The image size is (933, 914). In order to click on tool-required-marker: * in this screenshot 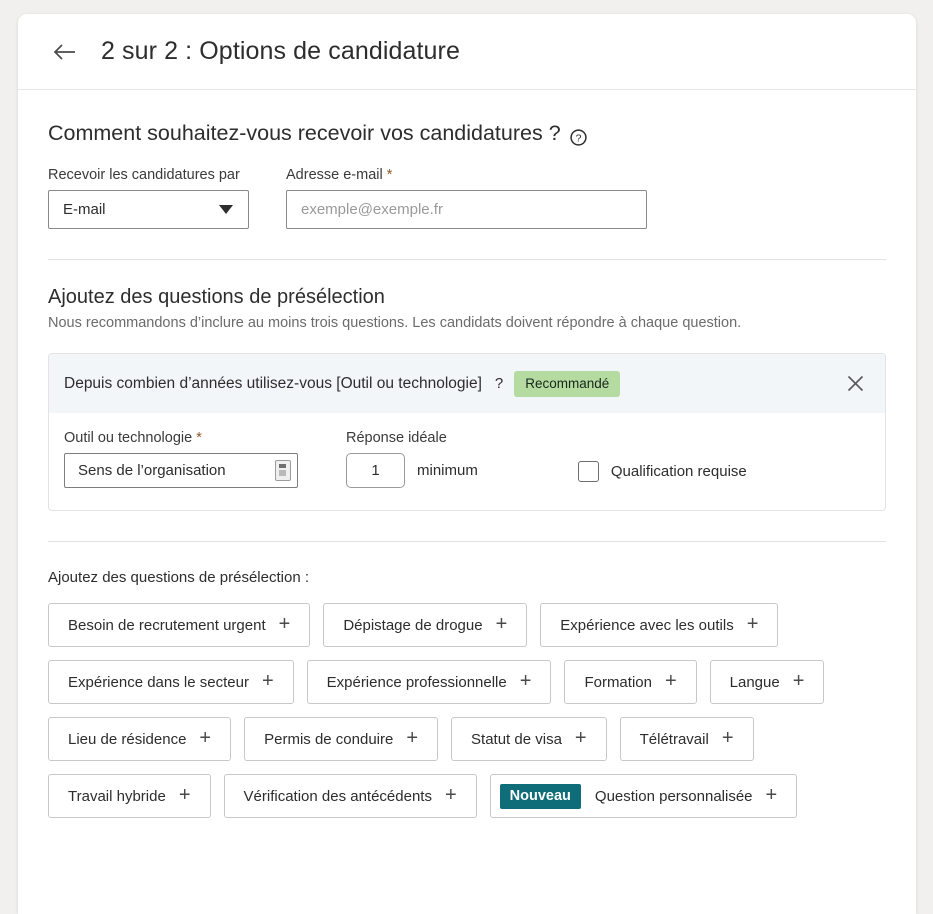, I will do `click(199, 438)`.